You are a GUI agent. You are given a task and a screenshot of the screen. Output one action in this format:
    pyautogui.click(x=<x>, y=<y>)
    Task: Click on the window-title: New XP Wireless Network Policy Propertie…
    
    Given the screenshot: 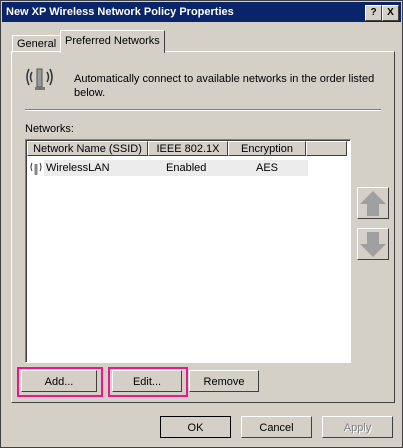 What is the action you would take?
    pyautogui.click(x=120, y=12)
    